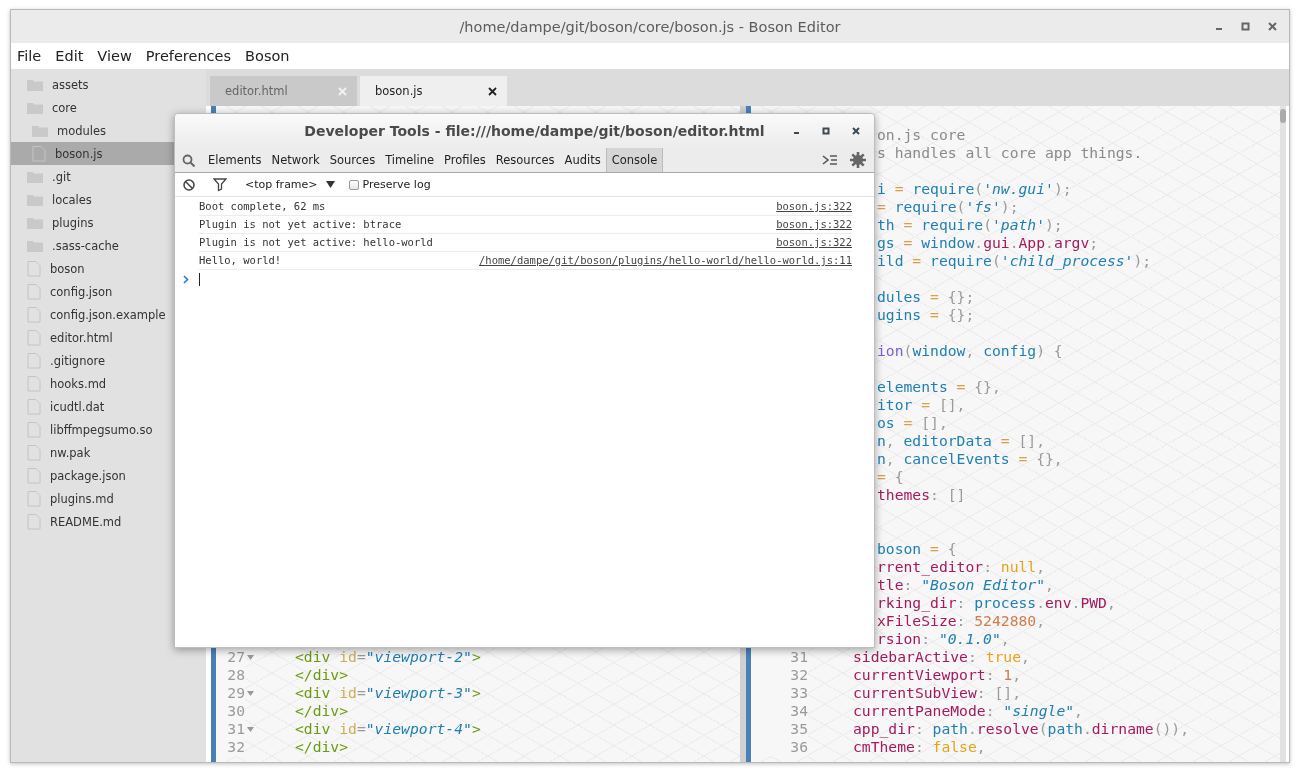 The height and width of the screenshot is (772, 1298). Describe the element at coordinates (108, 314) in the screenshot. I see `file-tree-item: config.json.example` at that location.